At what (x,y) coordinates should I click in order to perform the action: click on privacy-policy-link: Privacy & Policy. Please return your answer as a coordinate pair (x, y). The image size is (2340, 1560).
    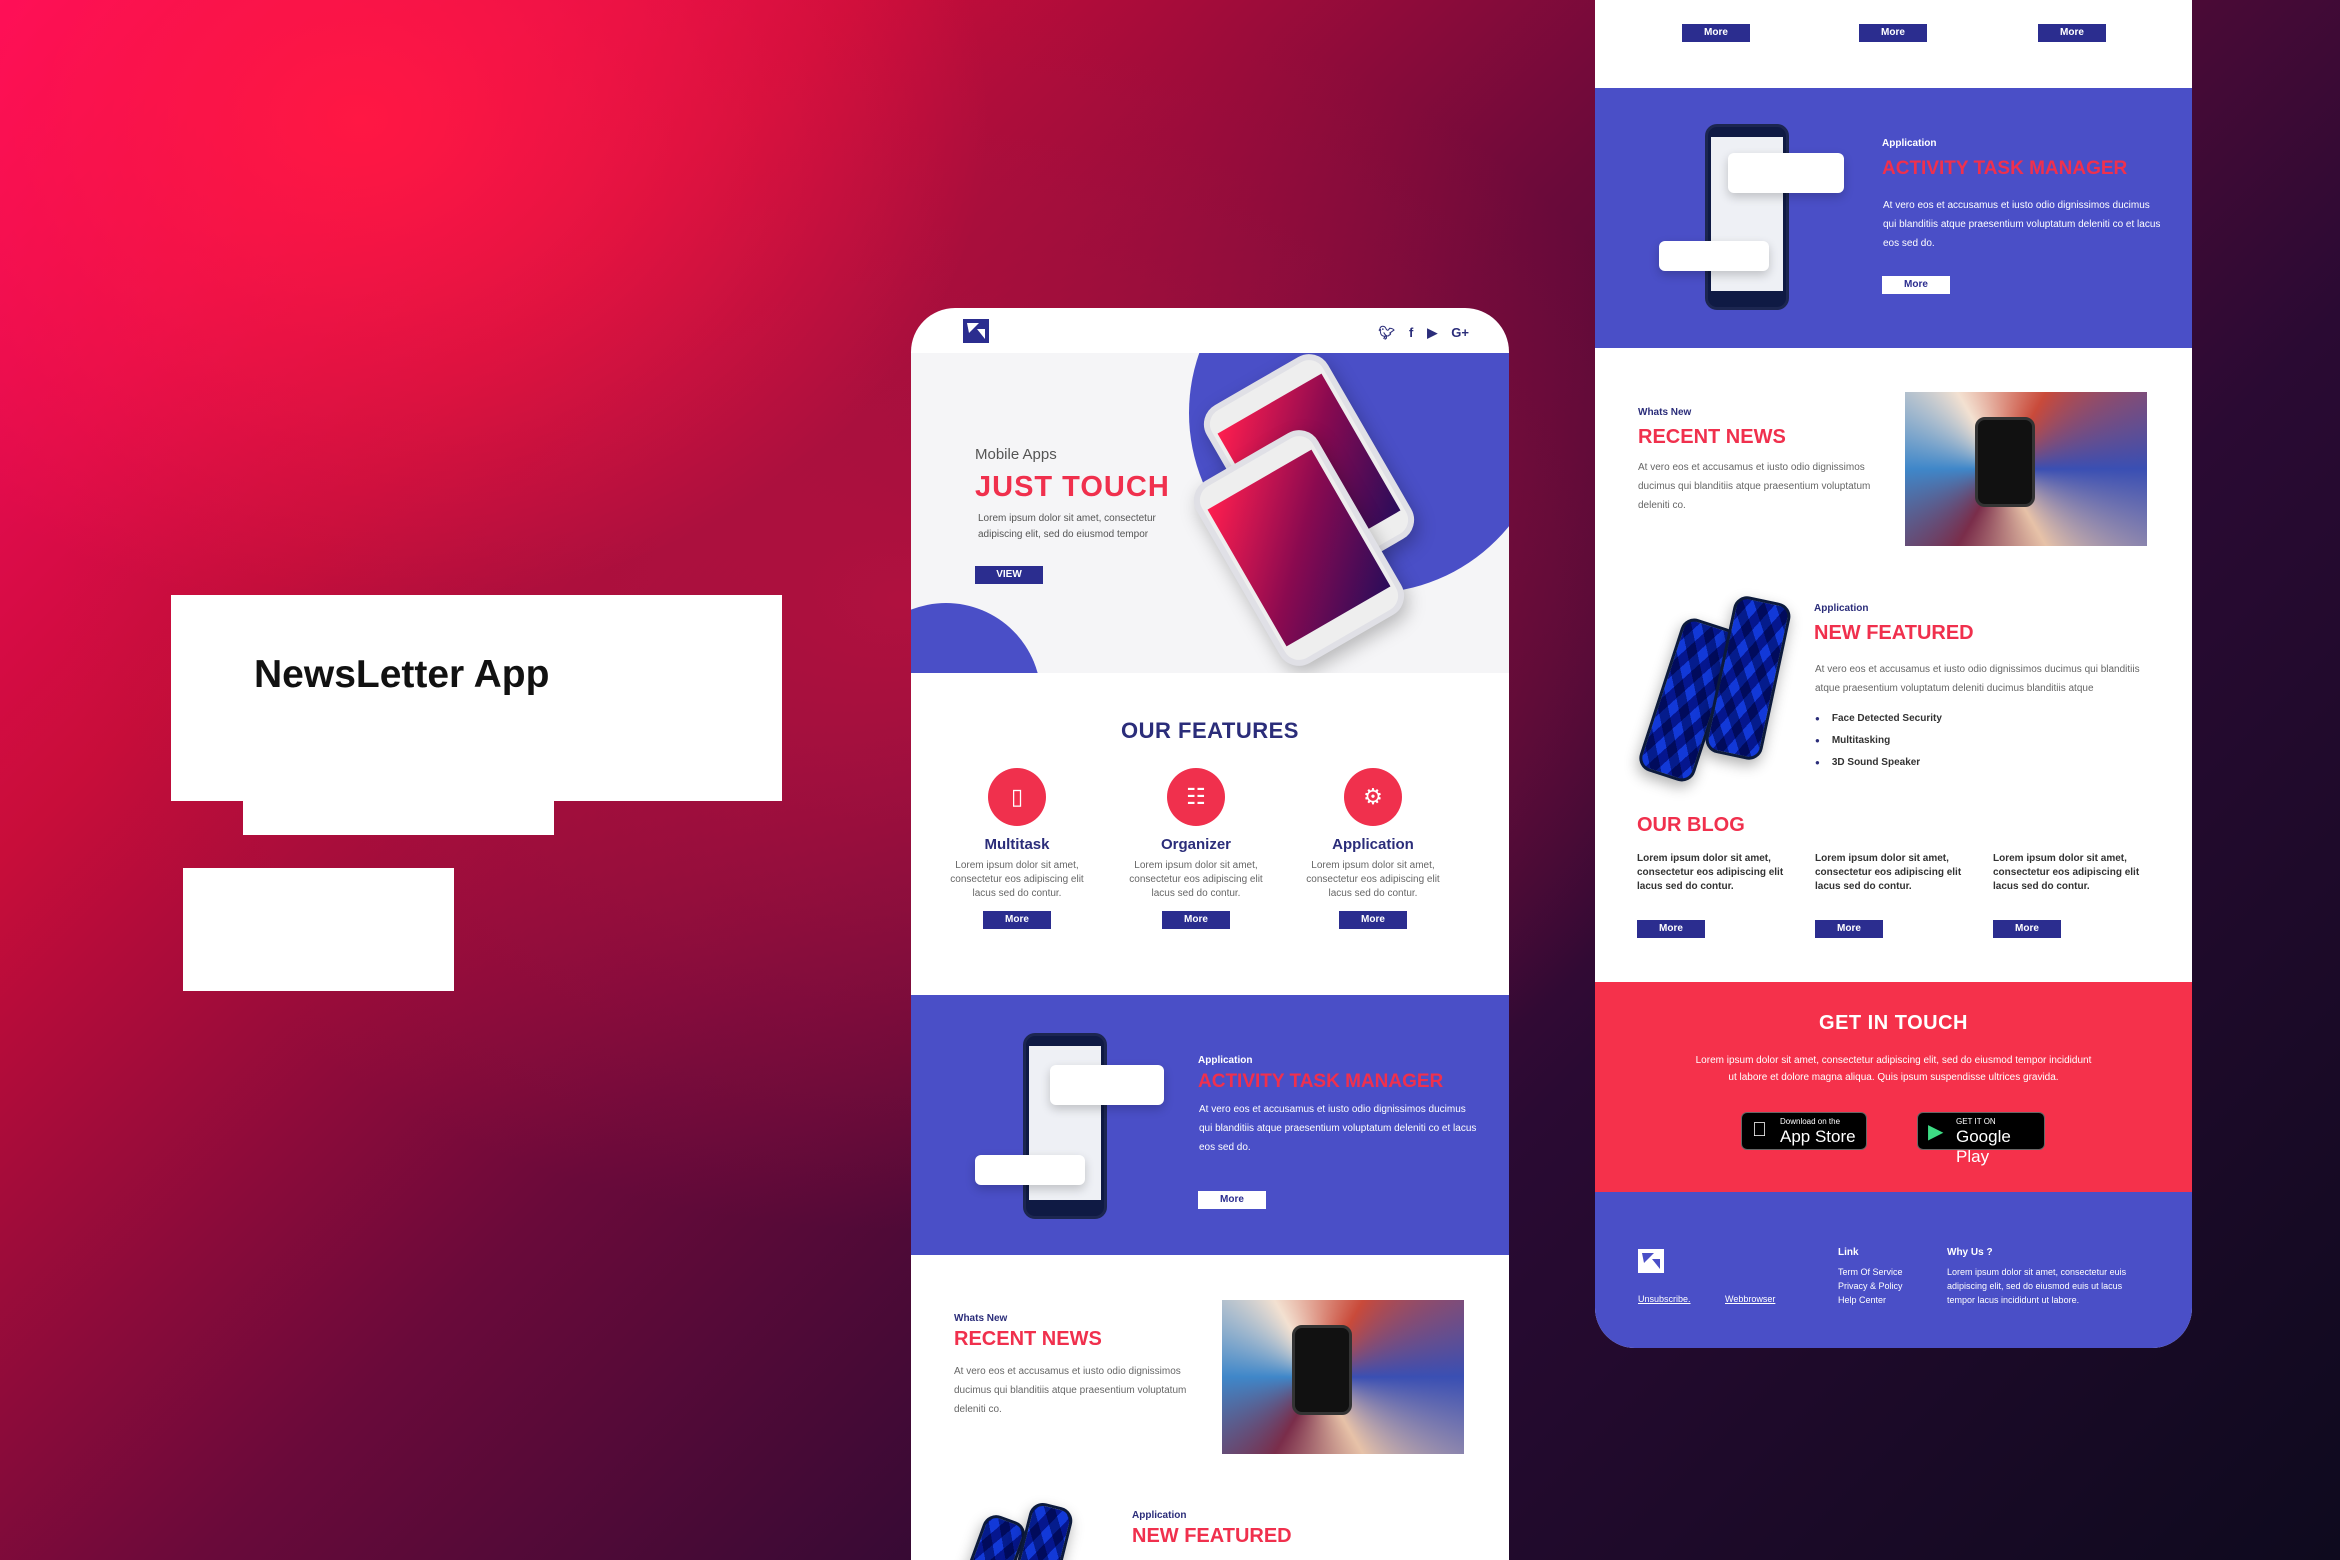
    Looking at the image, I should click on (1870, 1286).